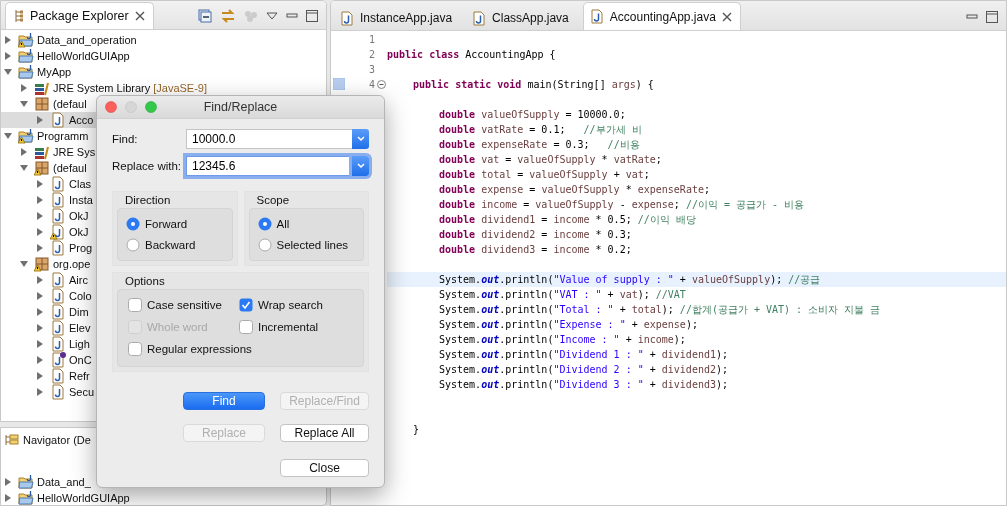 The height and width of the screenshot is (506, 1007). What do you see at coordinates (57, 440) in the screenshot?
I see `view-title: Navigator (De` at bounding box center [57, 440].